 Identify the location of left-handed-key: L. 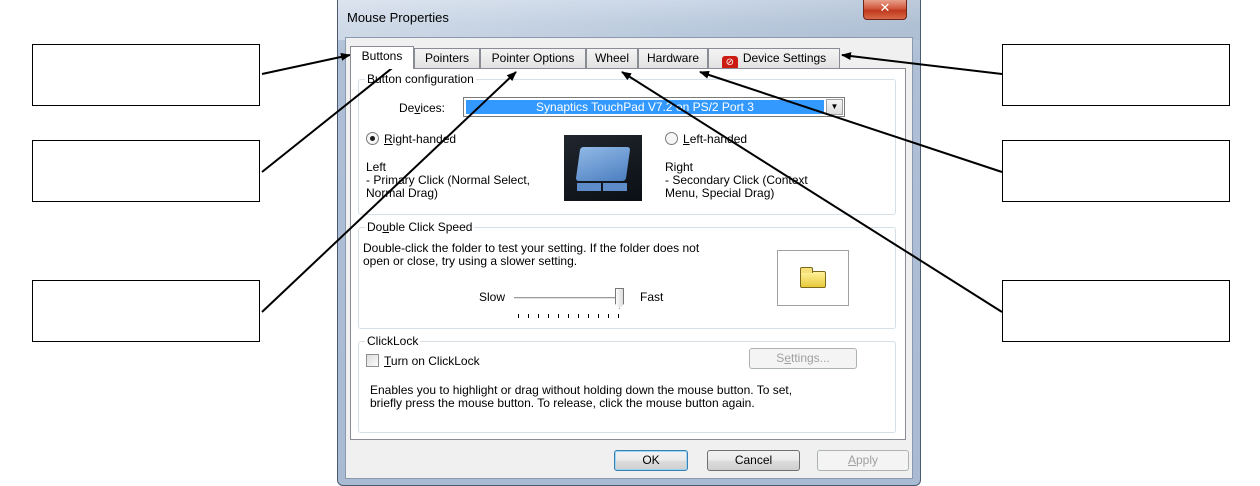
(686, 139).